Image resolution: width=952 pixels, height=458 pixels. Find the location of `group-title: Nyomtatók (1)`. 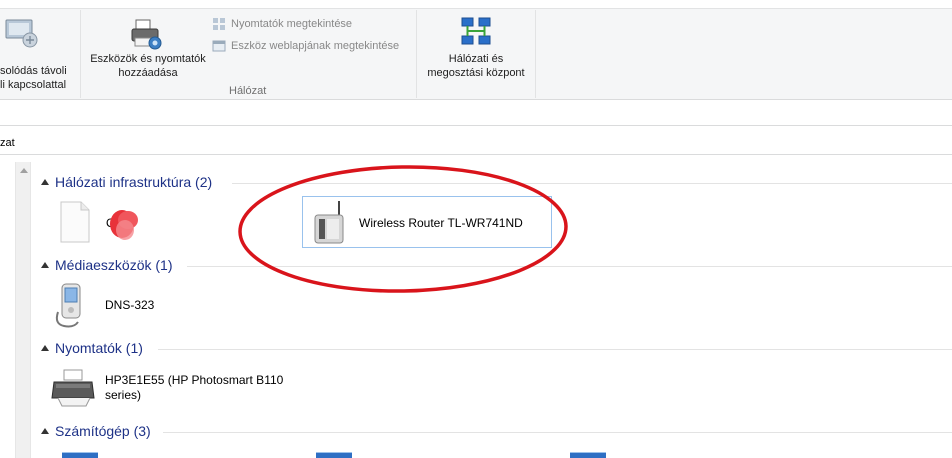

group-title: Nyomtatók (1) is located at coordinates (99, 348).